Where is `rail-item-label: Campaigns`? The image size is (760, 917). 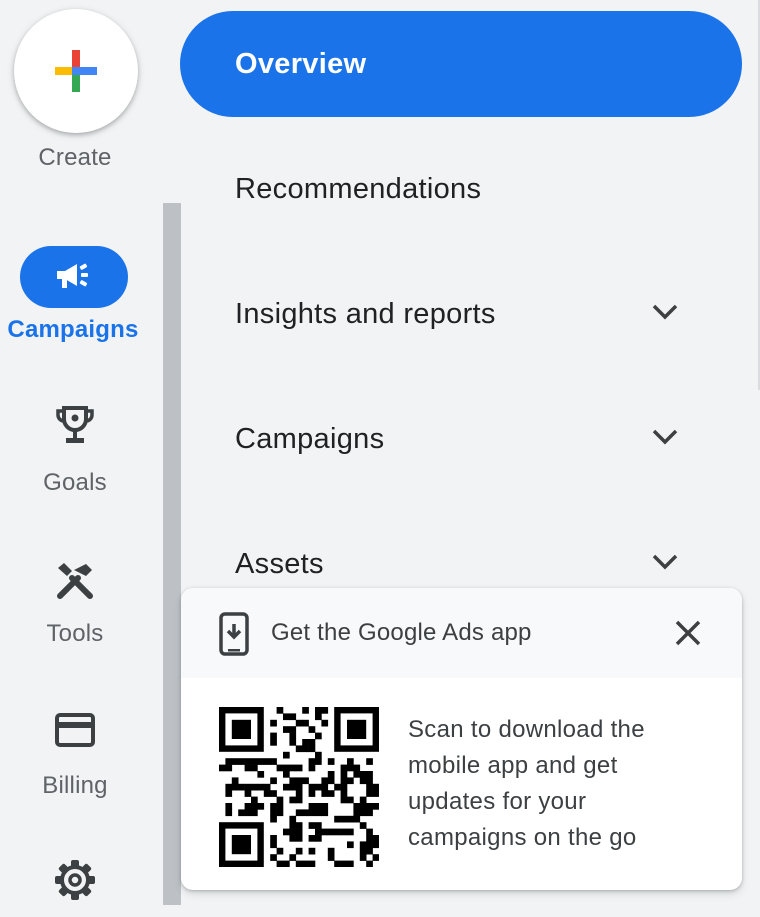
rail-item-label: Campaigns is located at coordinates (73, 329).